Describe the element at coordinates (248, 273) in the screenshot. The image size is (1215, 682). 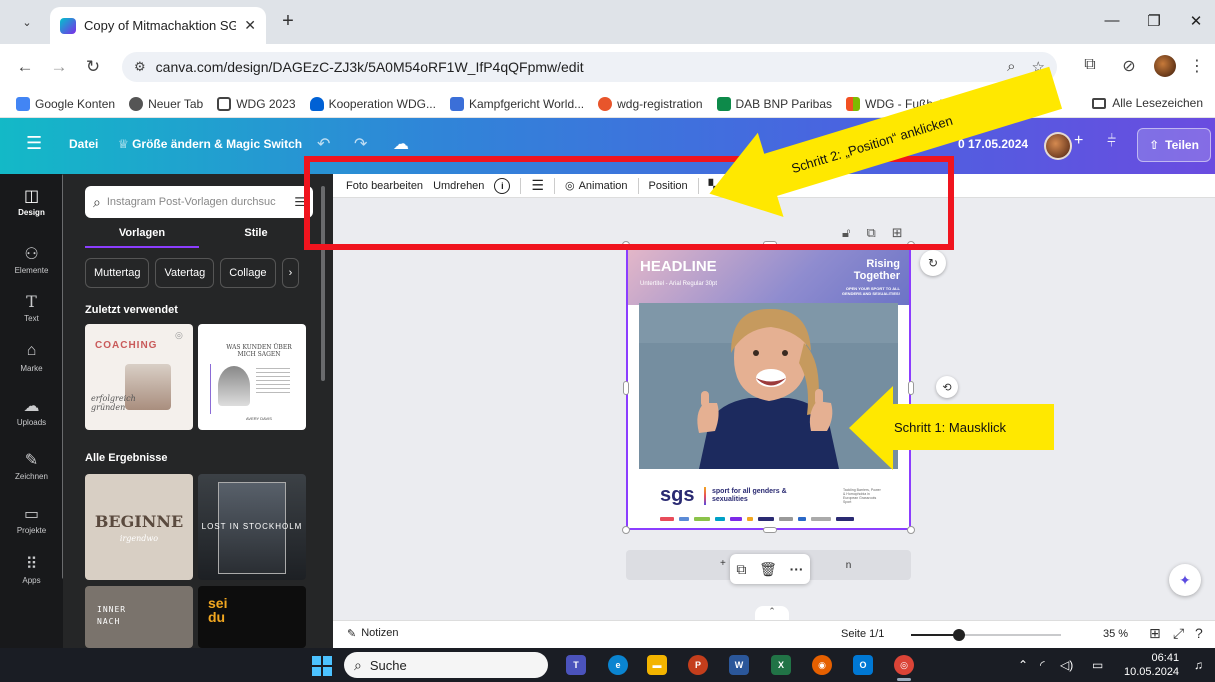
I see `chip-collage: Collage` at that location.